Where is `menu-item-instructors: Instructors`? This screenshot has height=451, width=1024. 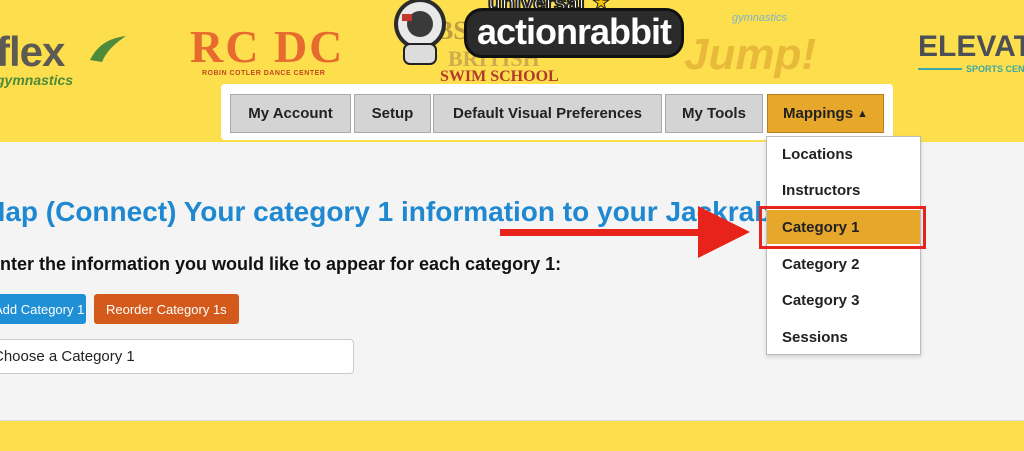 menu-item-instructors: Instructors is located at coordinates (843, 190).